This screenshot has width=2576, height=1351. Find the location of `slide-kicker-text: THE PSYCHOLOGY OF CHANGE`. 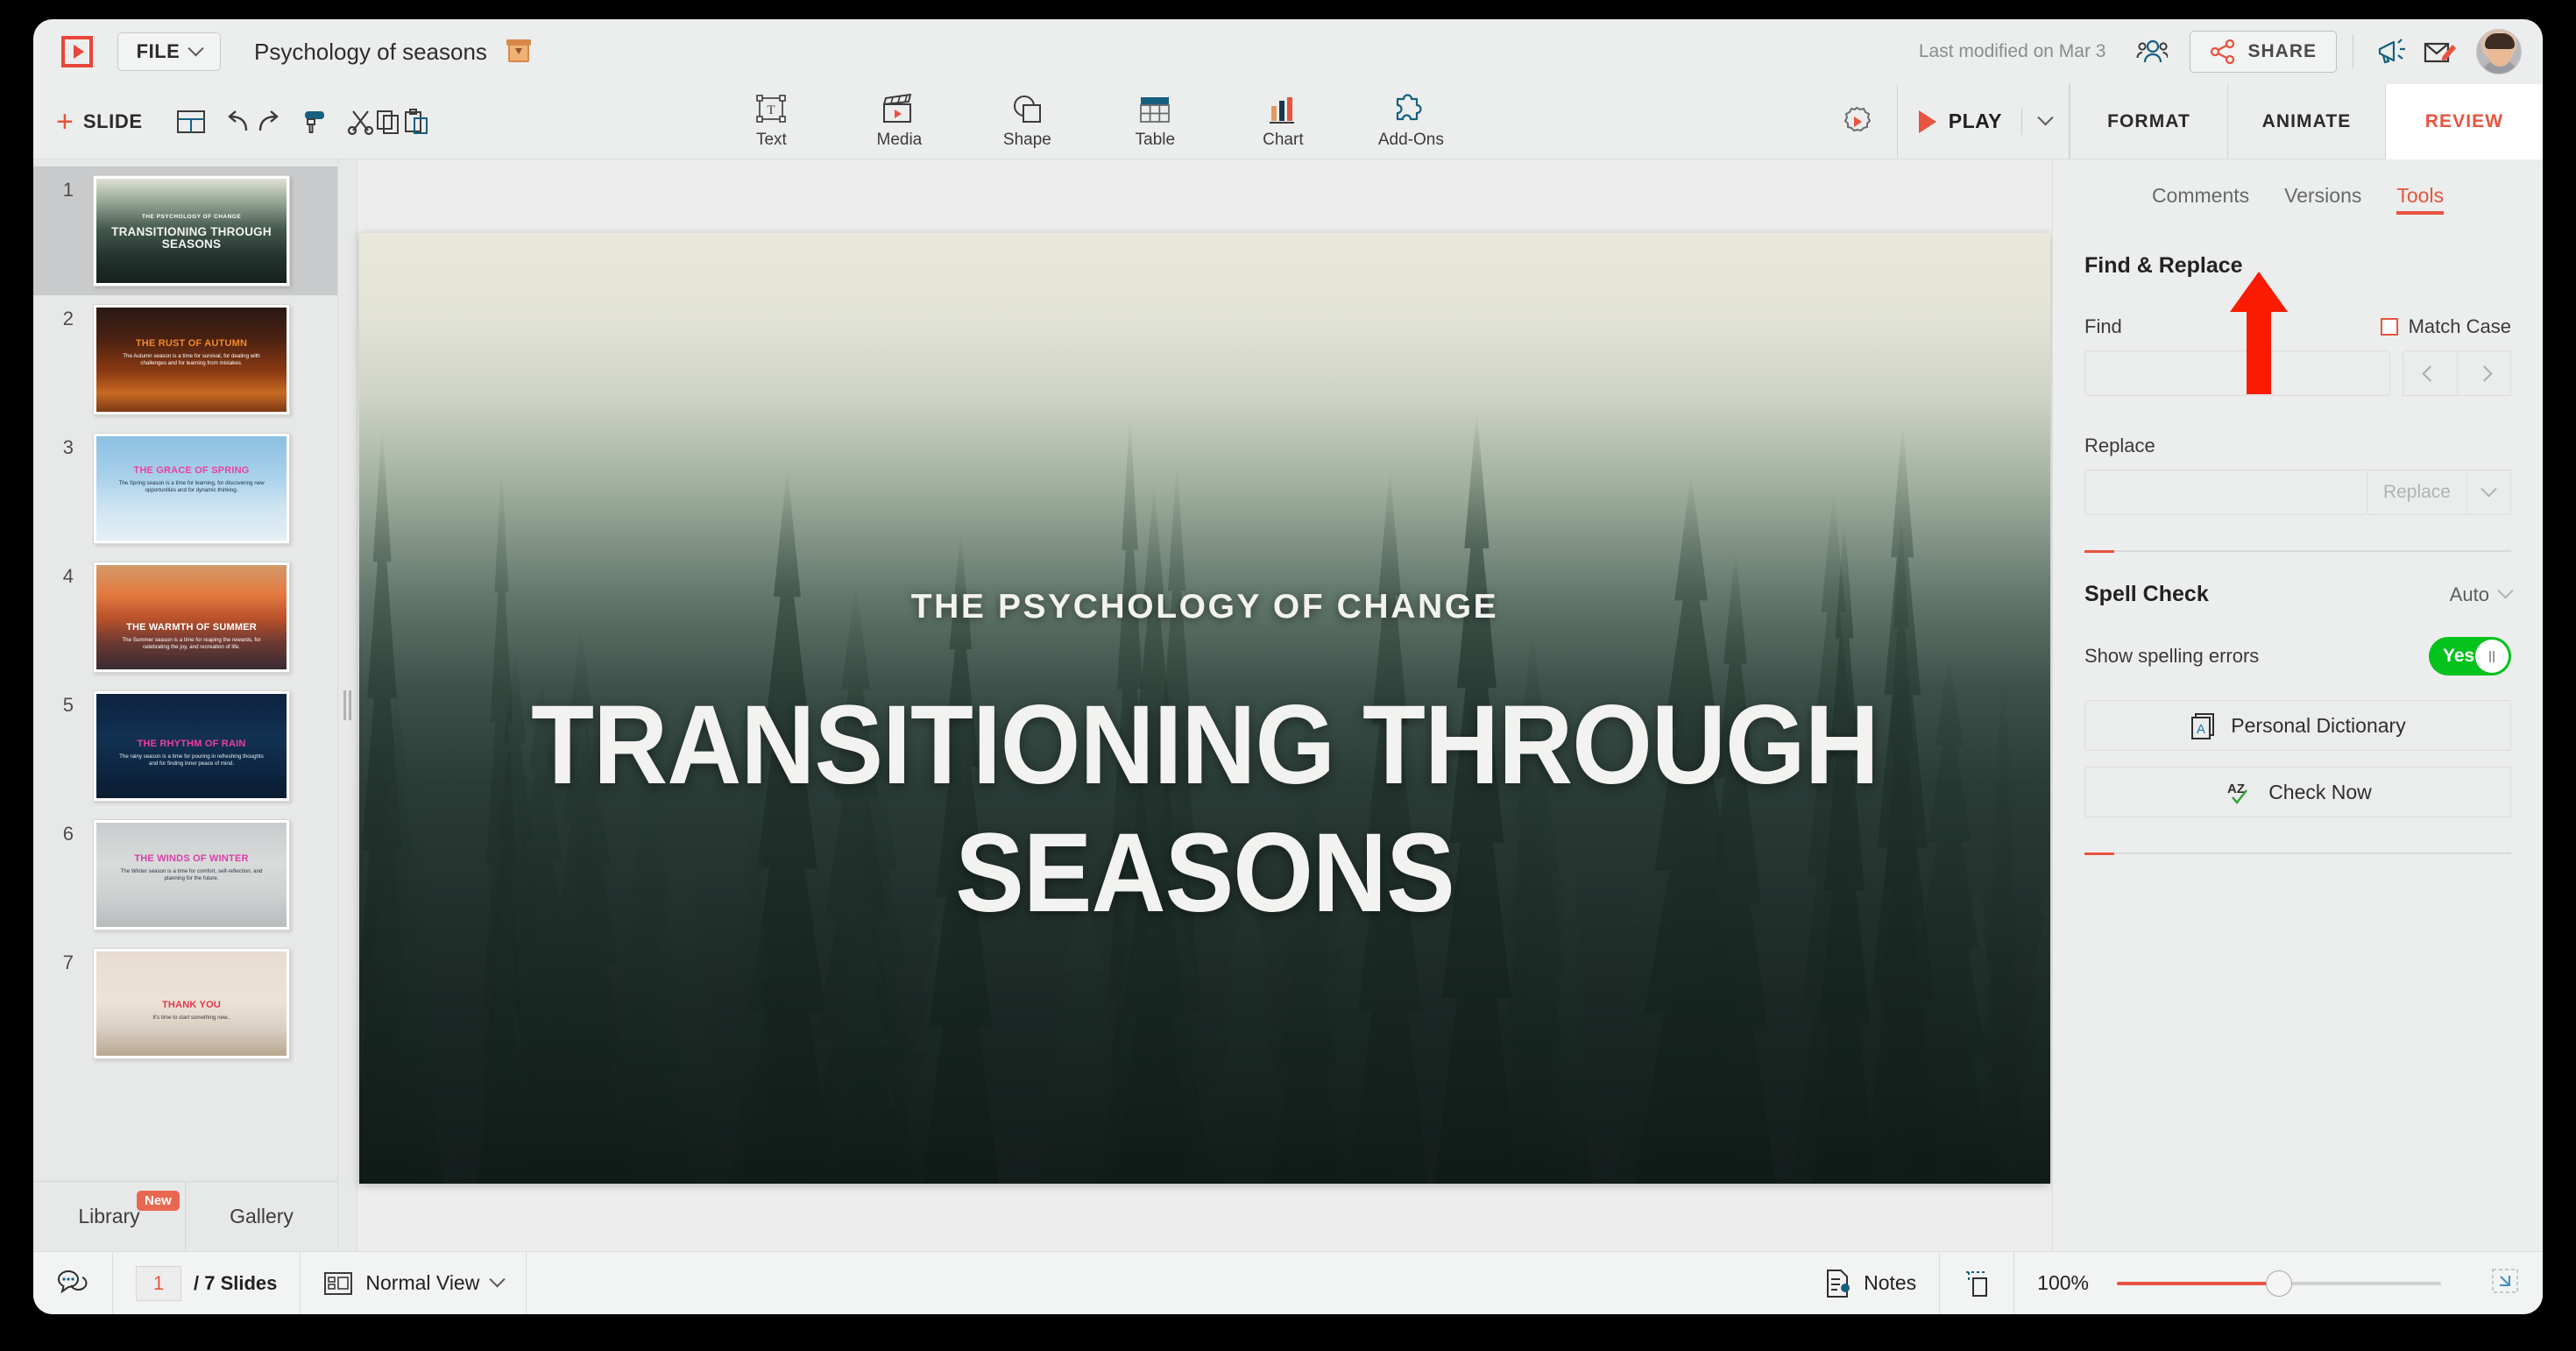

slide-kicker-text: THE PSYCHOLOGY OF CHANGE is located at coordinates (1204, 607).